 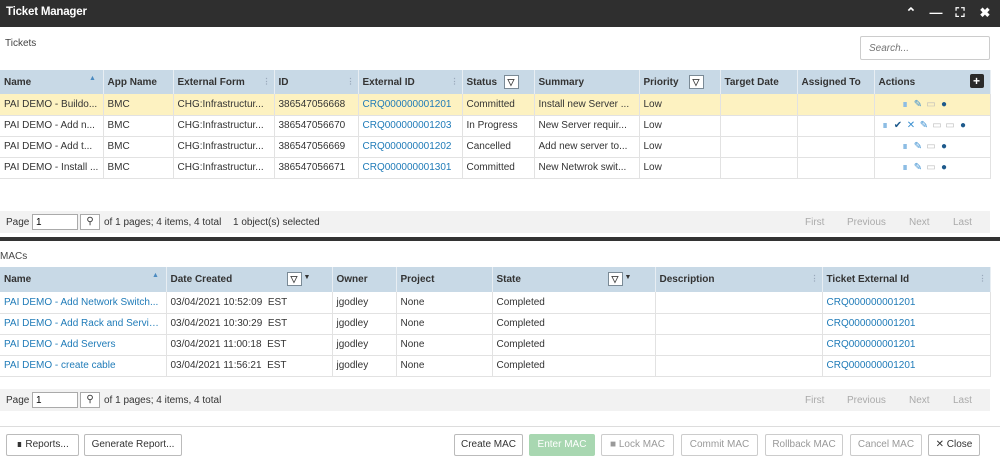 I want to click on external-id-link: CRQ000000001301, so click(x=410, y=168).